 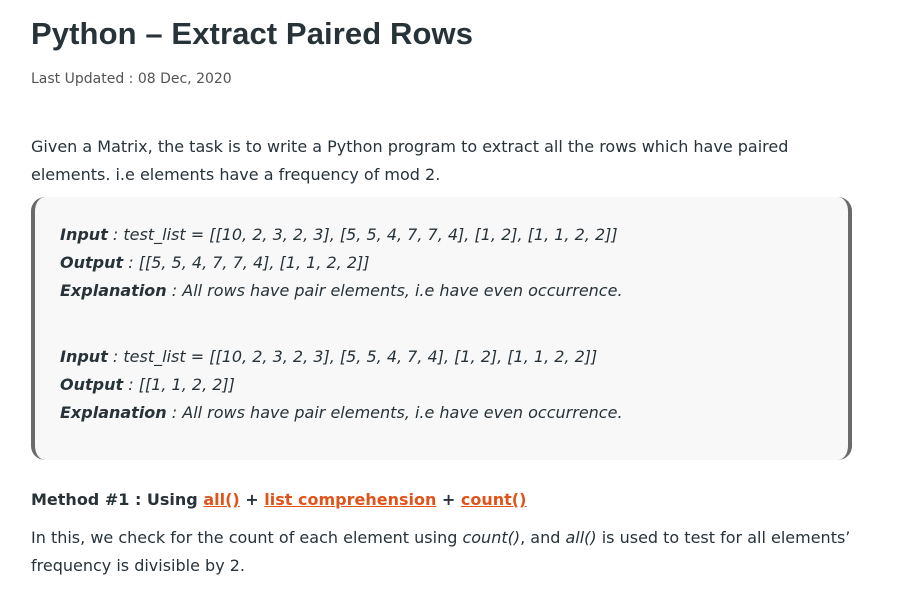 What do you see at coordinates (543, 537) in the screenshot?
I see `explain-text: , and` at bounding box center [543, 537].